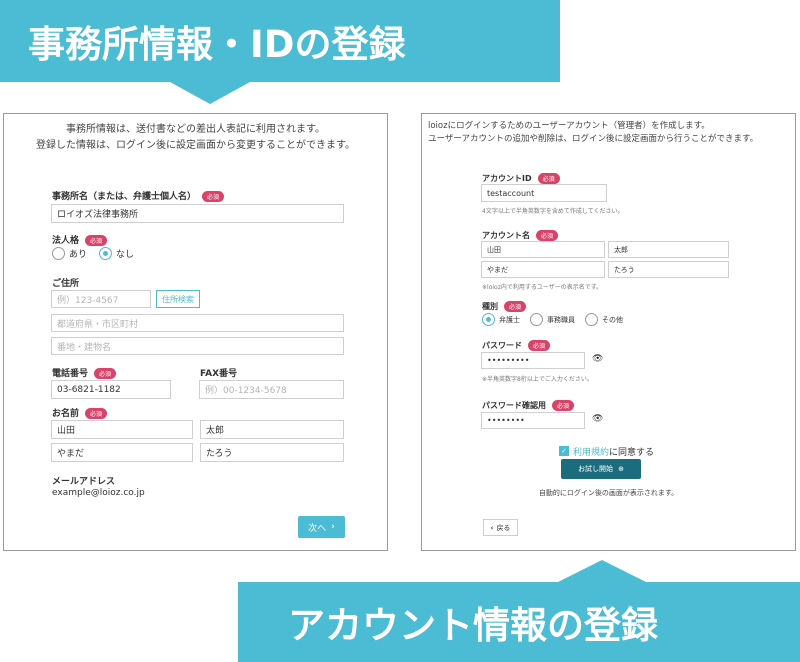 Image resolution: width=800 pixels, height=662 pixels. What do you see at coordinates (473, 625) in the screenshot?
I see `banner-title-bottom: アカウント情報の登録` at bounding box center [473, 625].